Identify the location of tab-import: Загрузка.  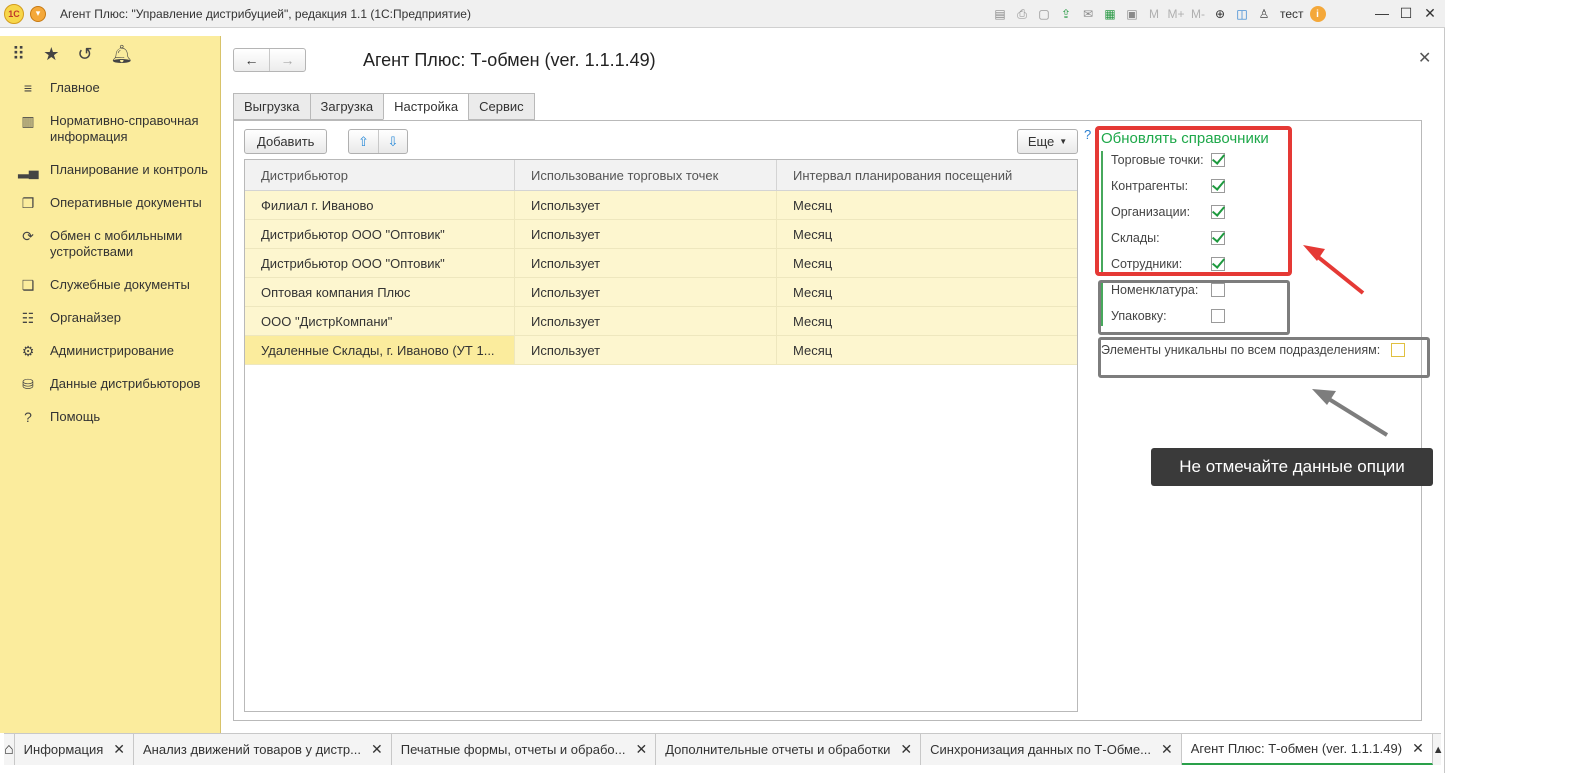
(347, 106).